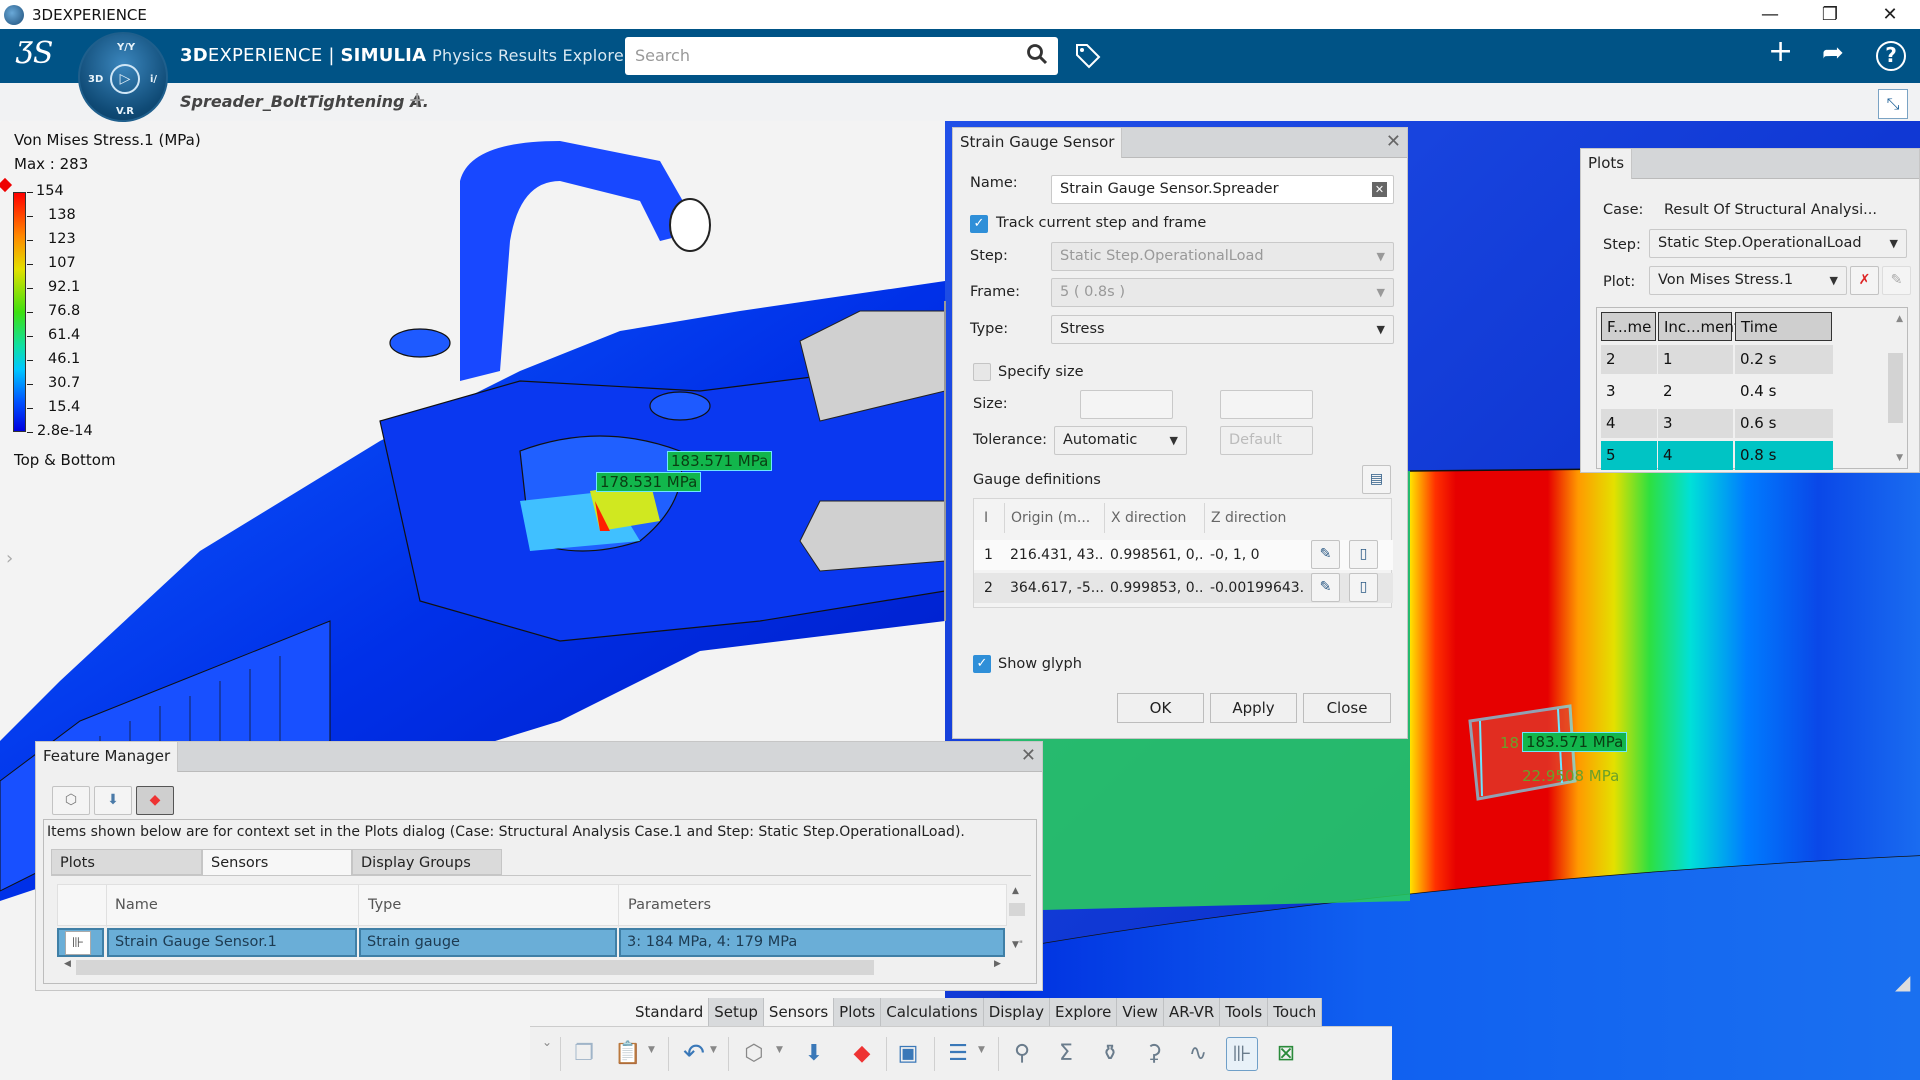 This screenshot has height=1080, width=1920. Describe the element at coordinates (547, 1042) in the screenshot. I see `ribbon-collapse-icon: ⌄` at that location.